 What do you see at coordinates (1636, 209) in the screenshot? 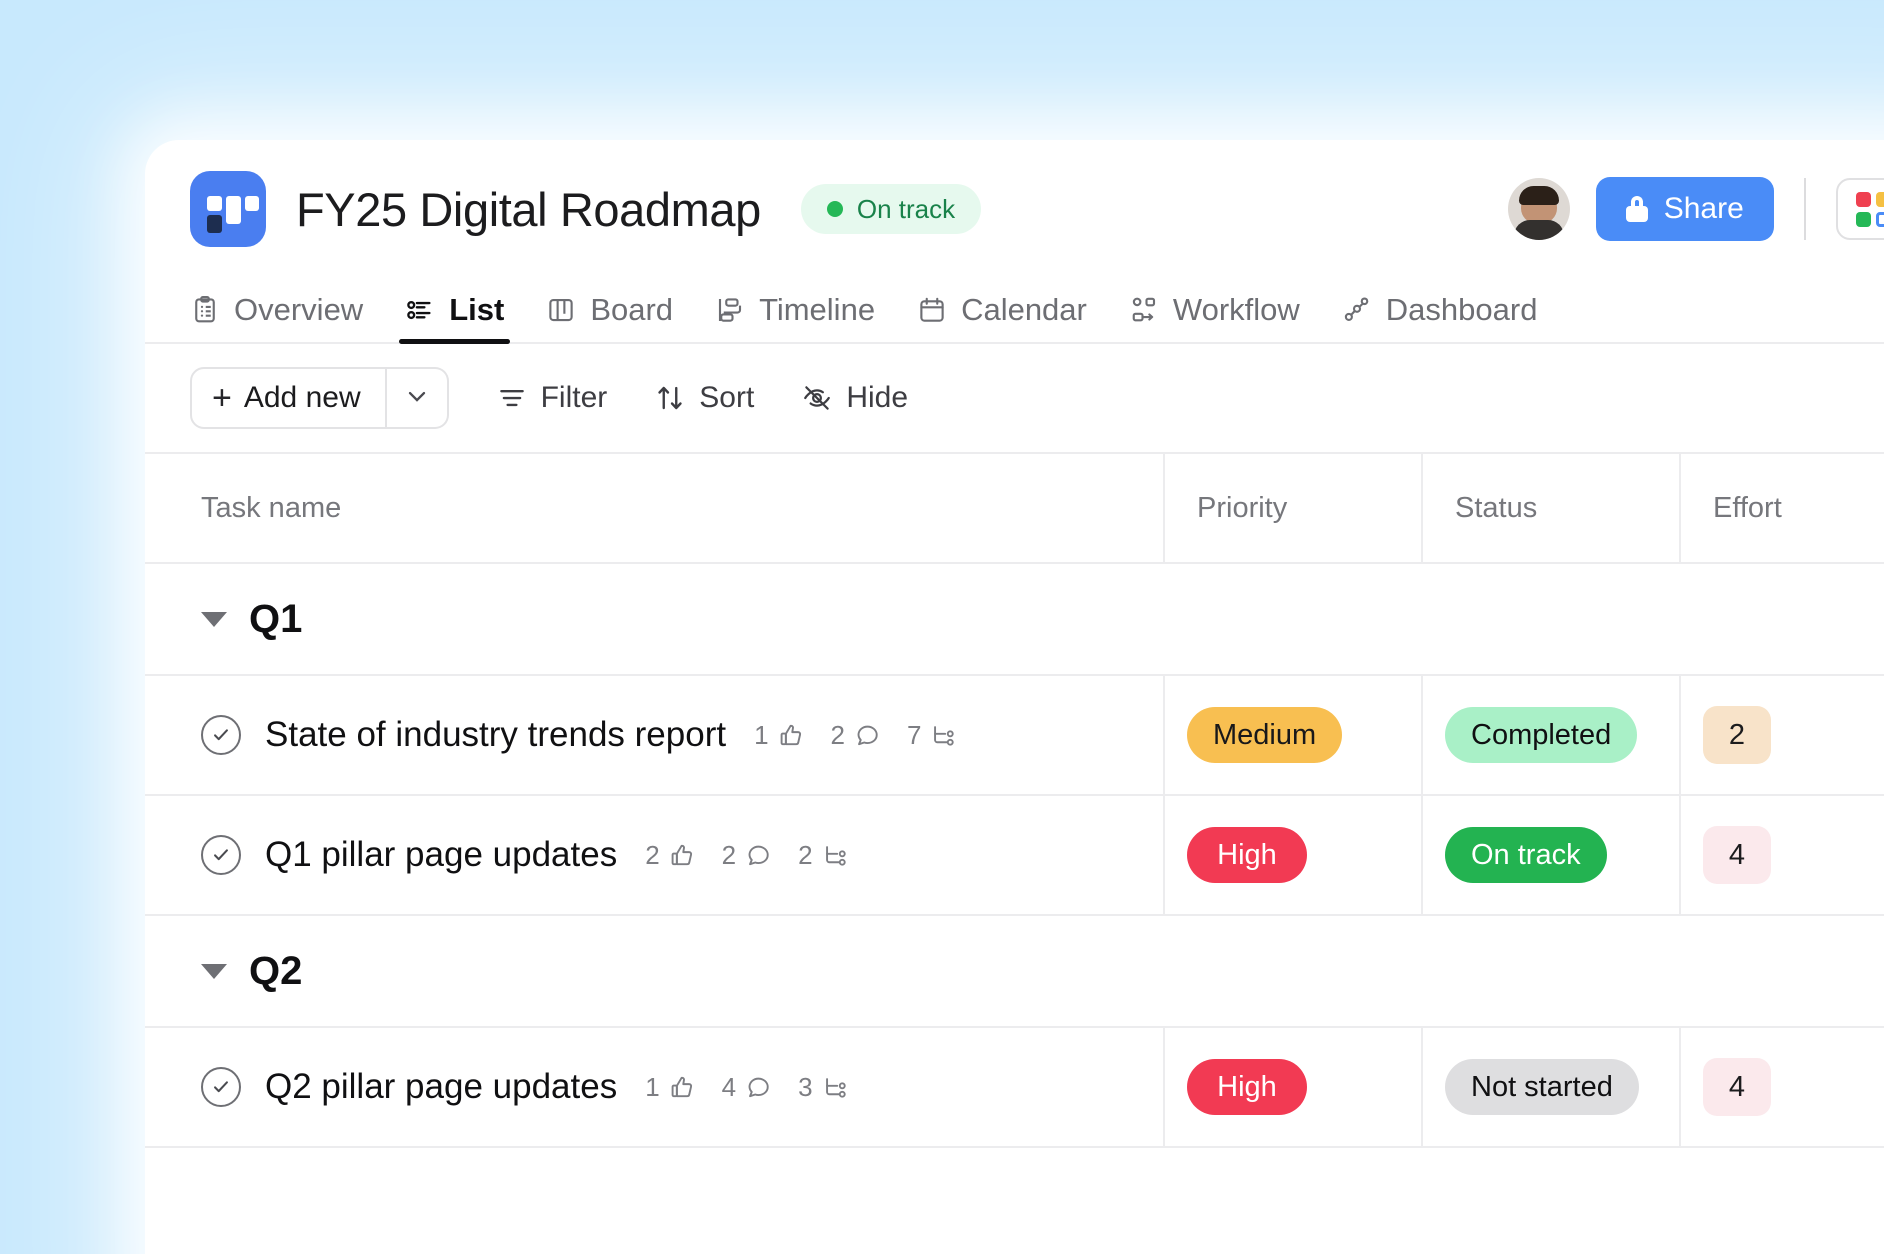
I see `lock-icon` at bounding box center [1636, 209].